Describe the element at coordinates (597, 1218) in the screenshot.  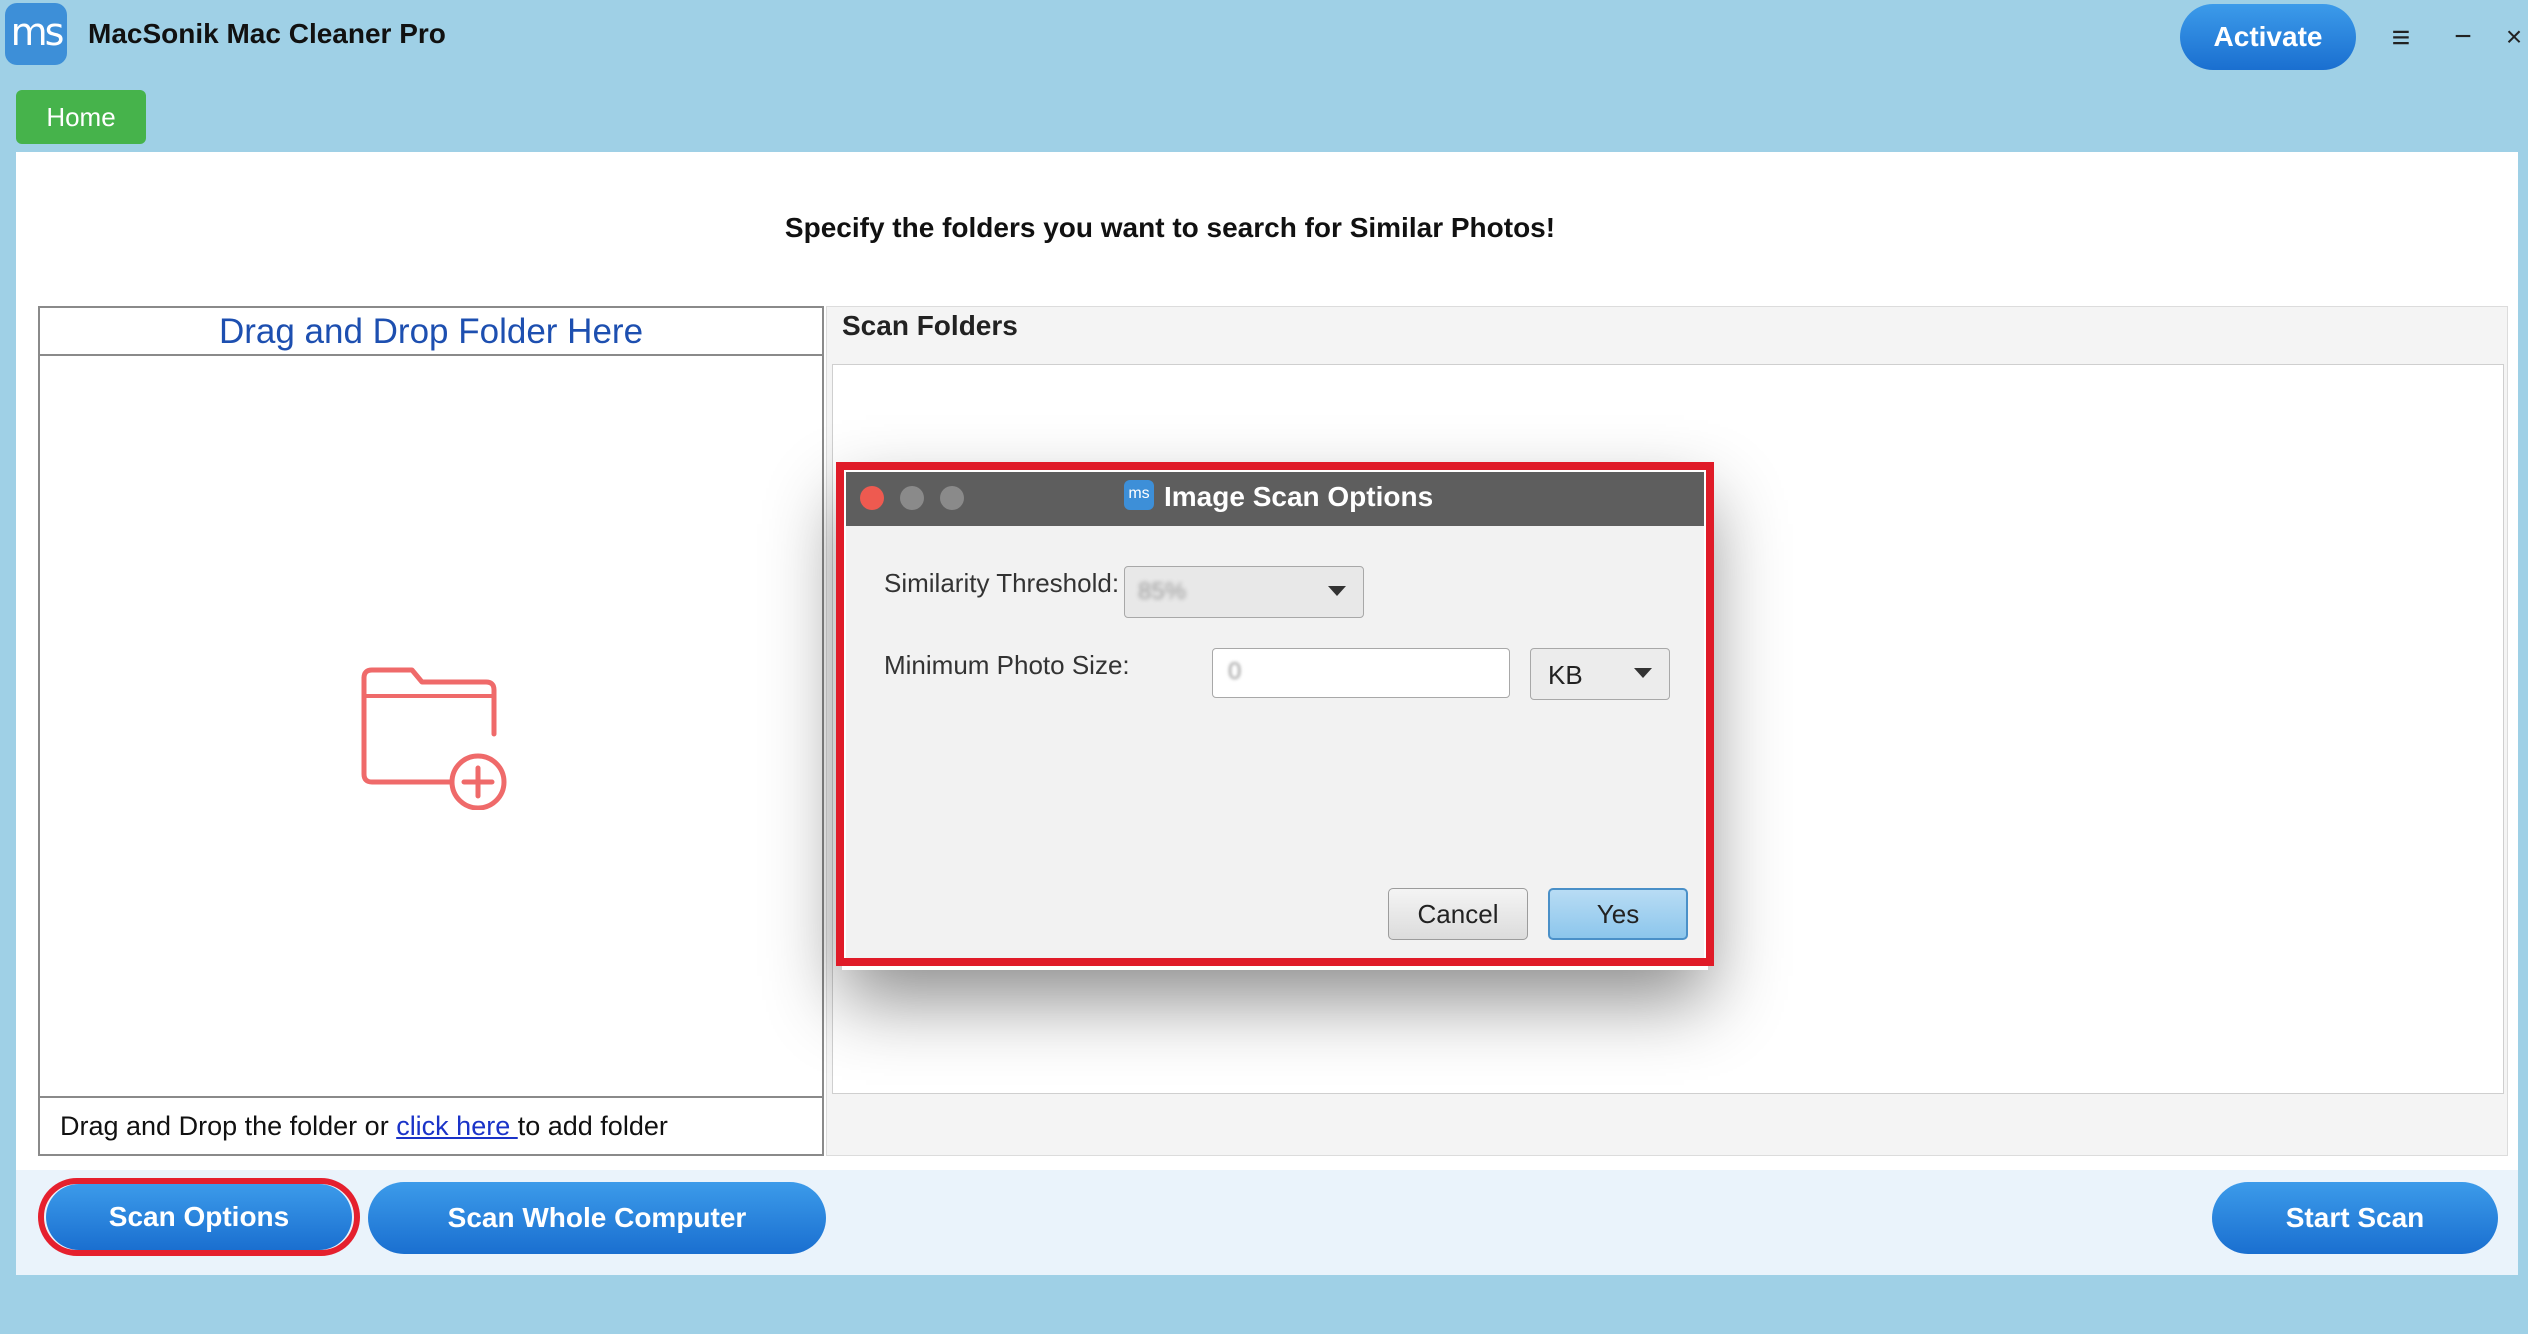
I see `scan-whole-computer-button: Scan Whole Computer` at that location.